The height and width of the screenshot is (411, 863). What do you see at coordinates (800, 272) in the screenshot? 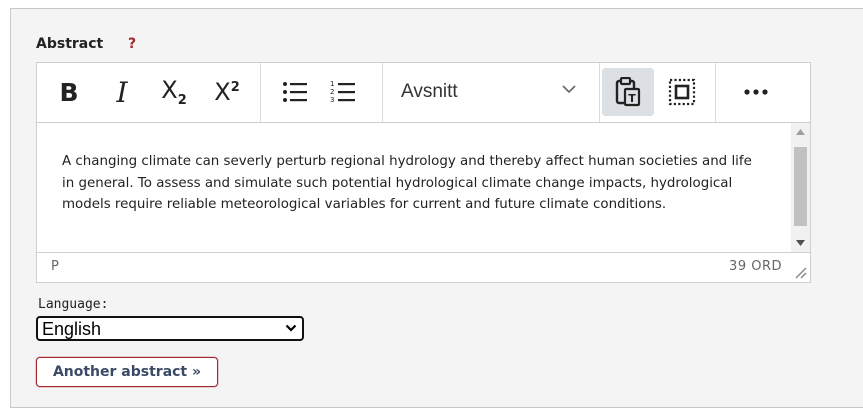
I see `resize-handle-icon` at bounding box center [800, 272].